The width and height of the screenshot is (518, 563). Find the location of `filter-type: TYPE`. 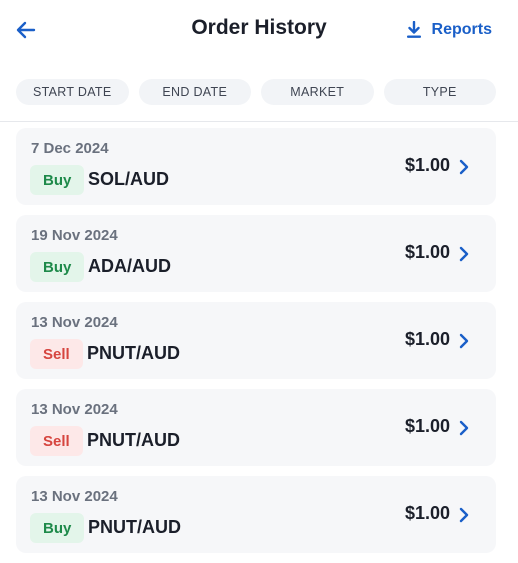

filter-type: TYPE is located at coordinates (439, 92).